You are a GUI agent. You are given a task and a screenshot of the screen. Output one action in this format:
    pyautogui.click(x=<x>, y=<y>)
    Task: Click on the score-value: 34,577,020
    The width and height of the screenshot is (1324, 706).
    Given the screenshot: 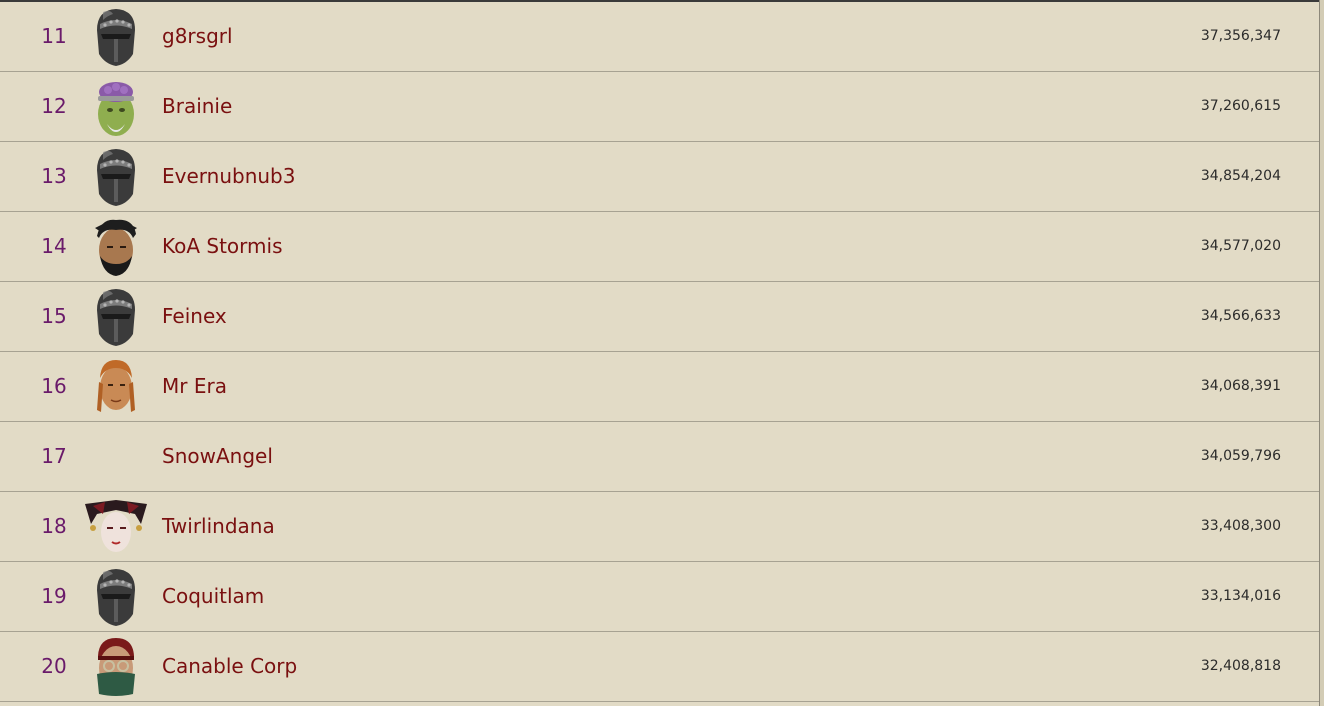 What is the action you would take?
    pyautogui.click(x=1240, y=246)
    